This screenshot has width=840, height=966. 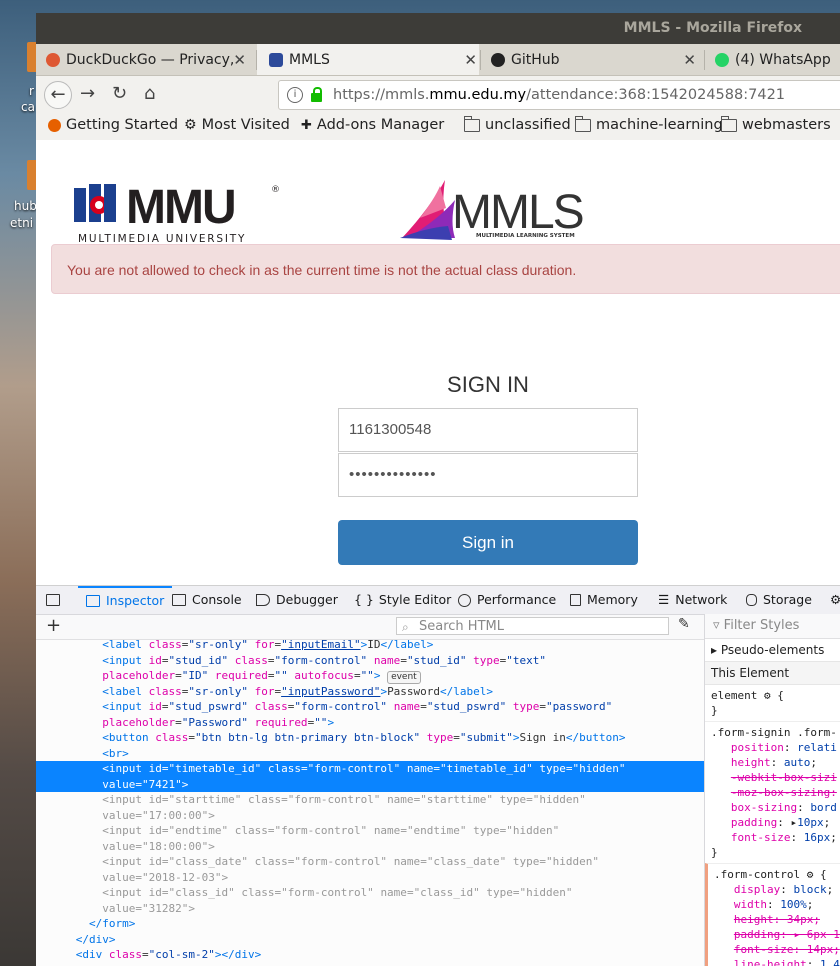 I want to click on sign-in-button: Sign in, so click(x=488, y=542).